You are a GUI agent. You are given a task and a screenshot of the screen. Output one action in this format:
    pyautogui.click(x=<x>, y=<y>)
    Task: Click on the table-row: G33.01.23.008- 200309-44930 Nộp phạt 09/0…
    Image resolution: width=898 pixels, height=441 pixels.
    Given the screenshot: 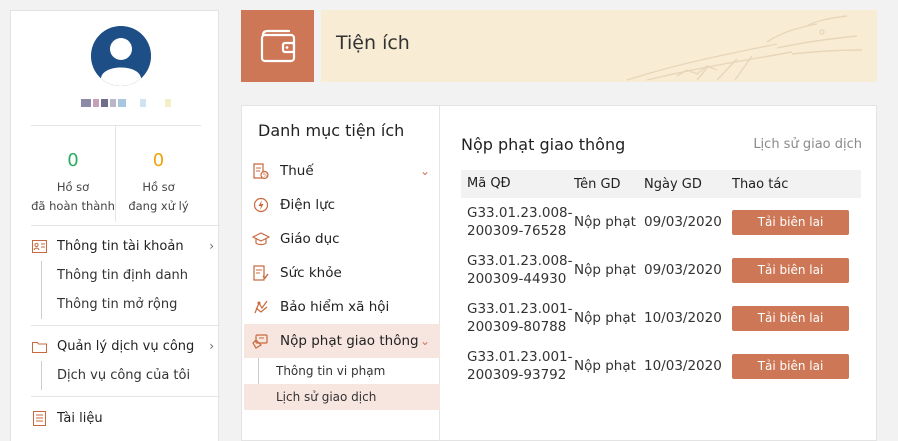 What is the action you would take?
    pyautogui.click(x=661, y=270)
    